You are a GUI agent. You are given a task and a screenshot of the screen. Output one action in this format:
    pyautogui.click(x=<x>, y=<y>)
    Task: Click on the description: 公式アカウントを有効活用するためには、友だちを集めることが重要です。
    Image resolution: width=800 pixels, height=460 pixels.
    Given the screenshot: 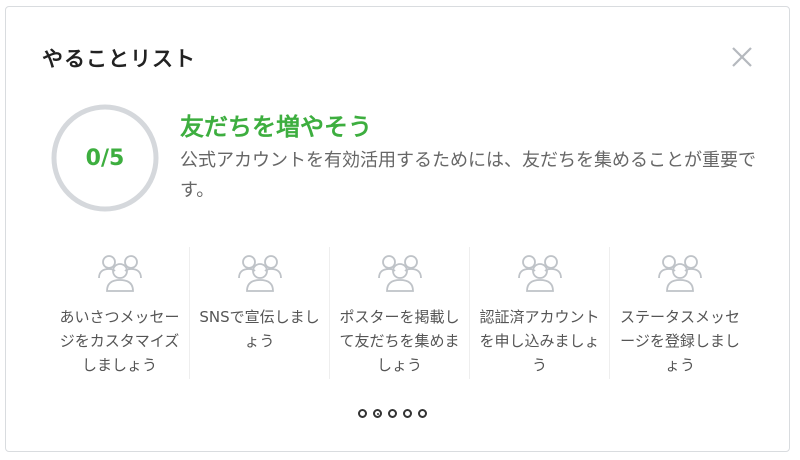 What is the action you would take?
    pyautogui.click(x=468, y=175)
    